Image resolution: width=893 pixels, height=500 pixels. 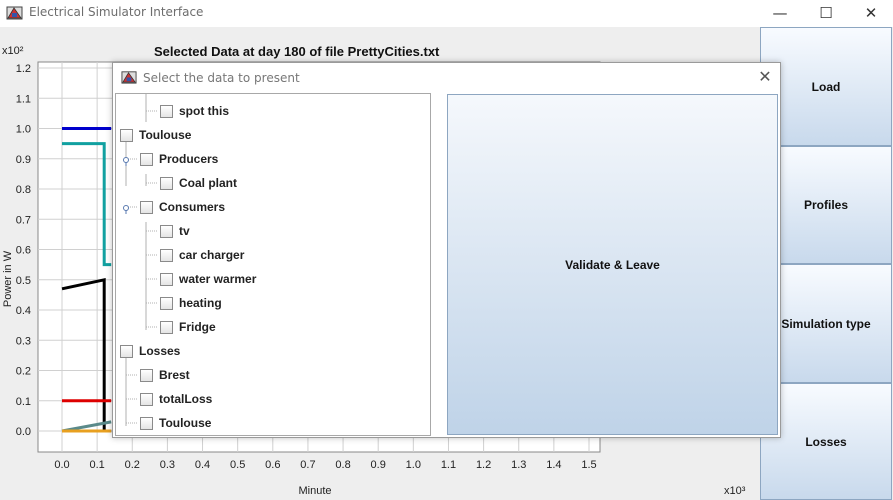 I want to click on y-tick-label: 0.5, so click(x=23, y=281).